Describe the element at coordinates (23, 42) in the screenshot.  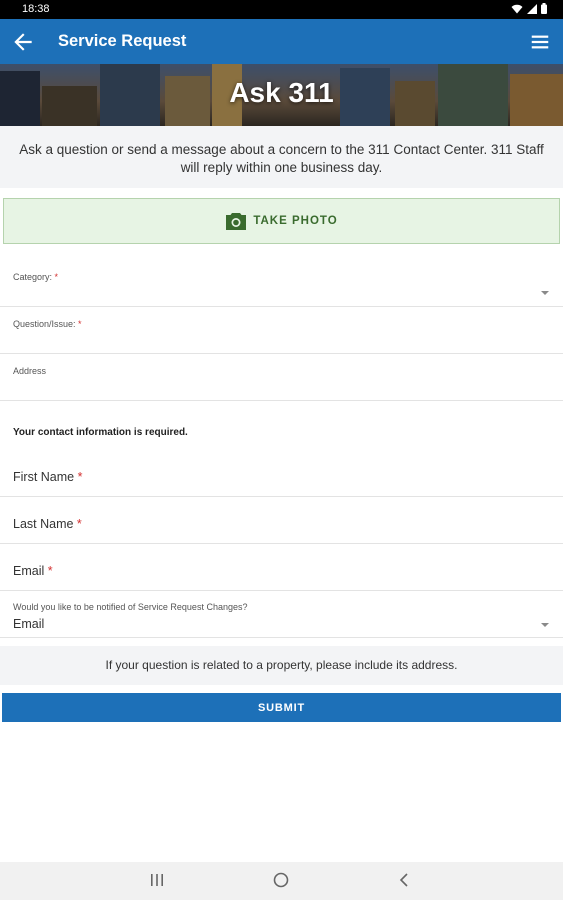
I see `arrow-left-icon` at that location.